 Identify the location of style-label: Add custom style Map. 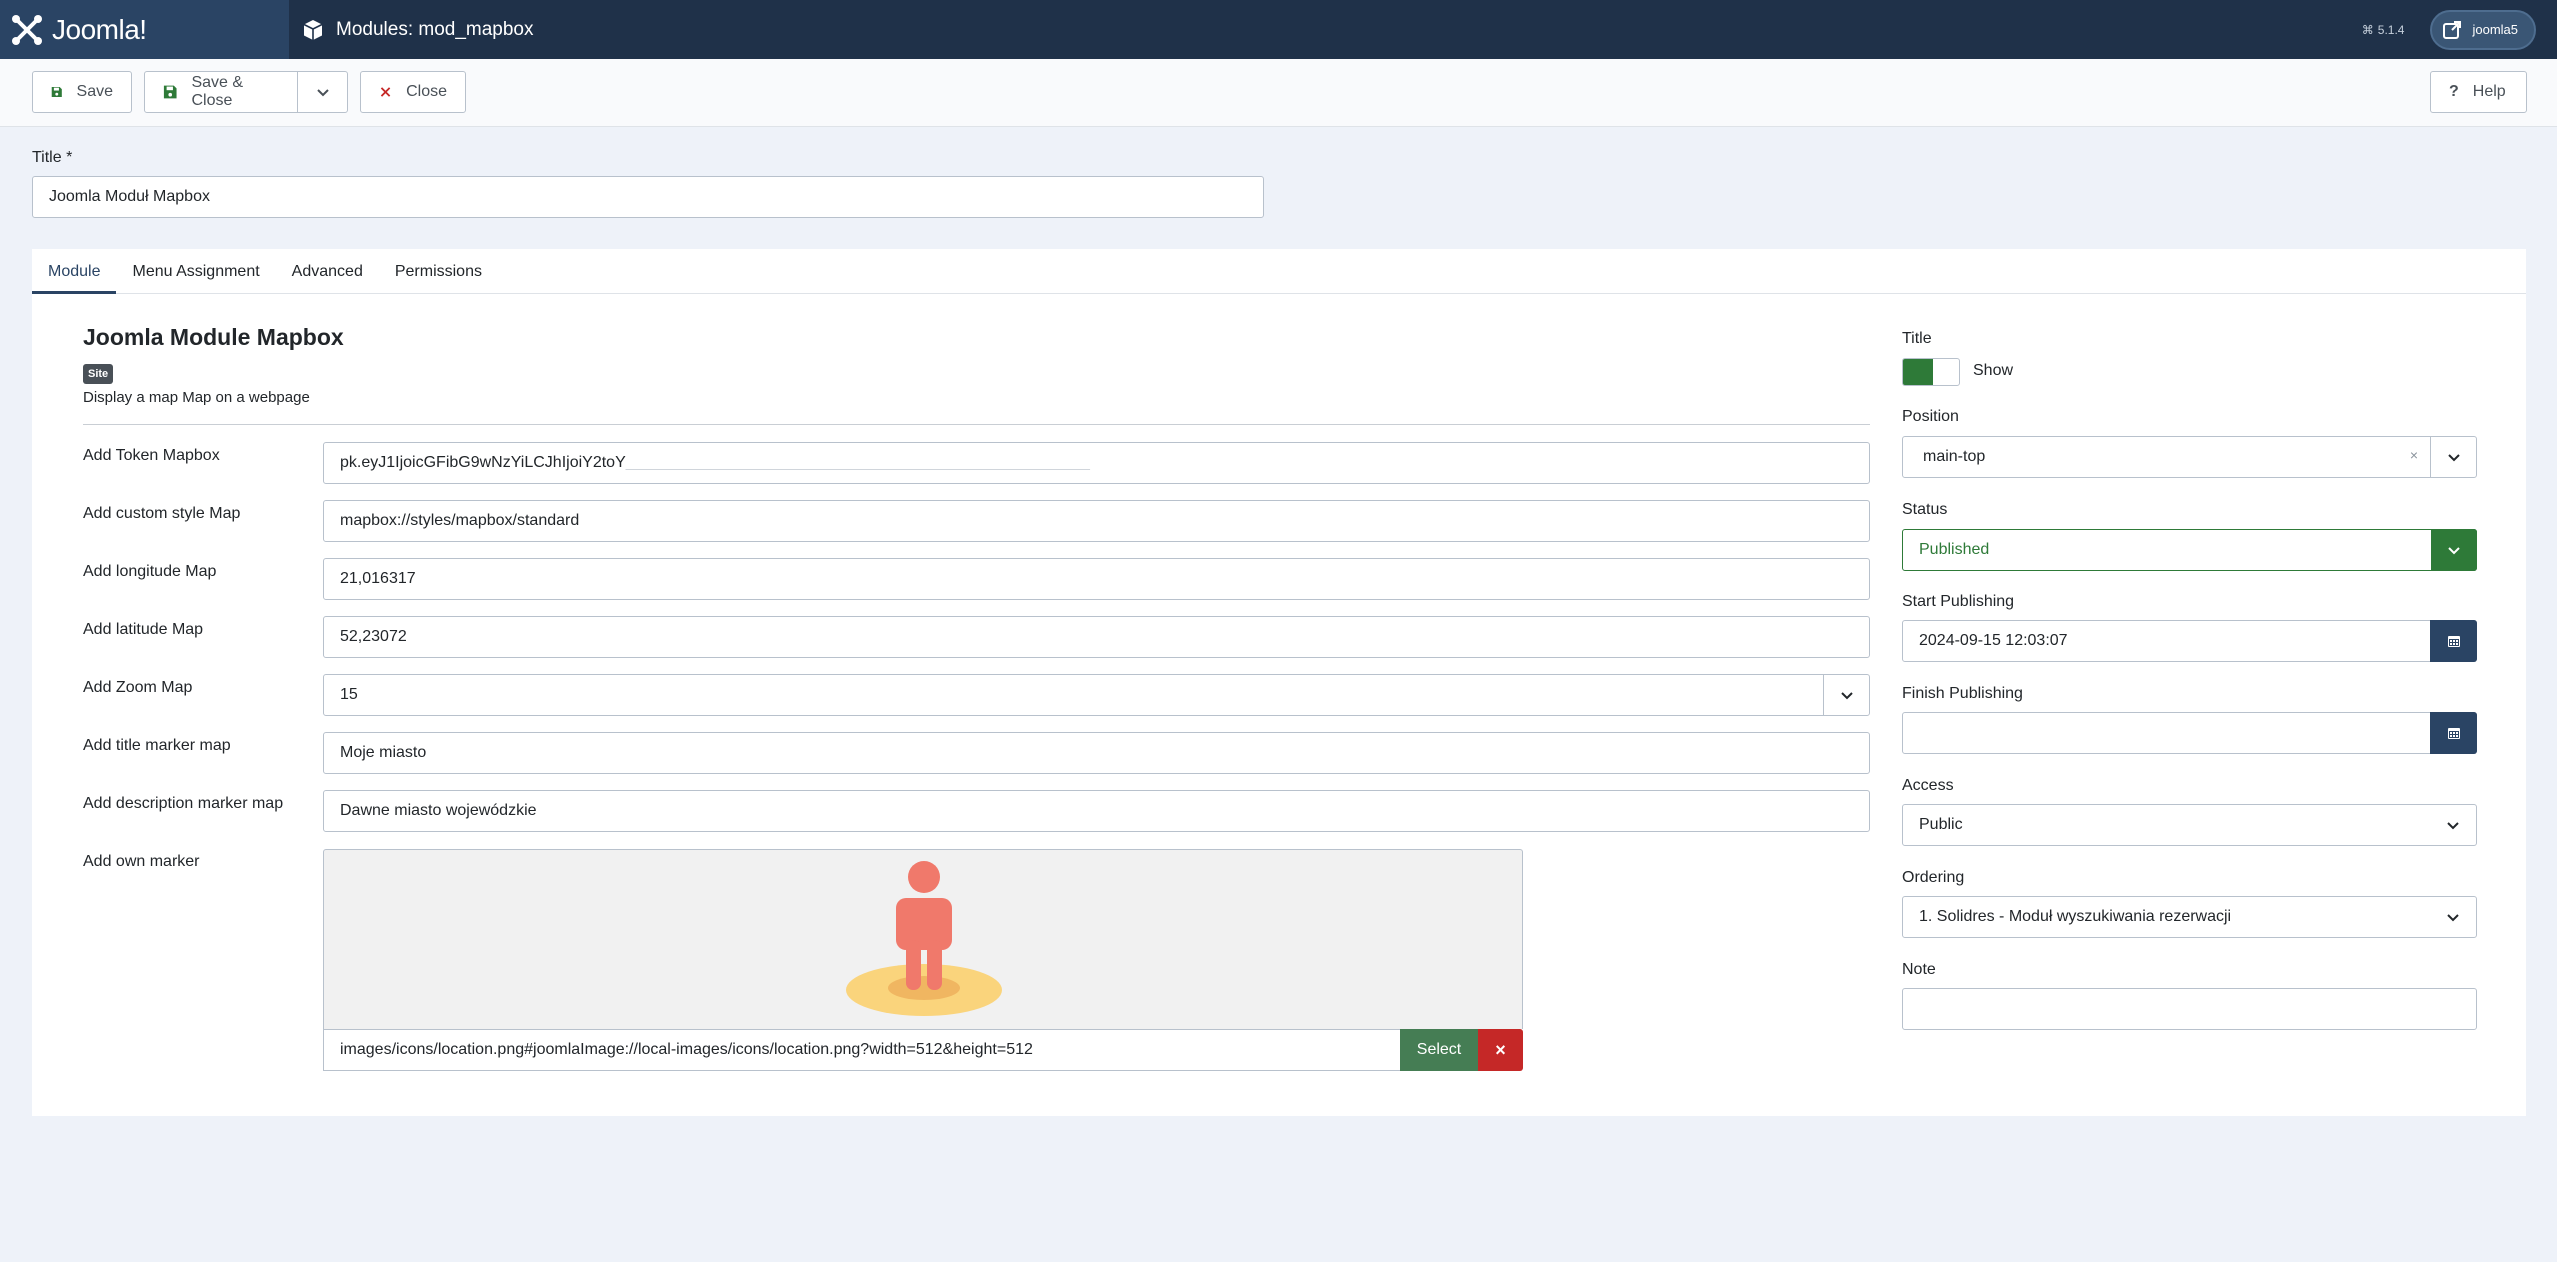
(162, 513).